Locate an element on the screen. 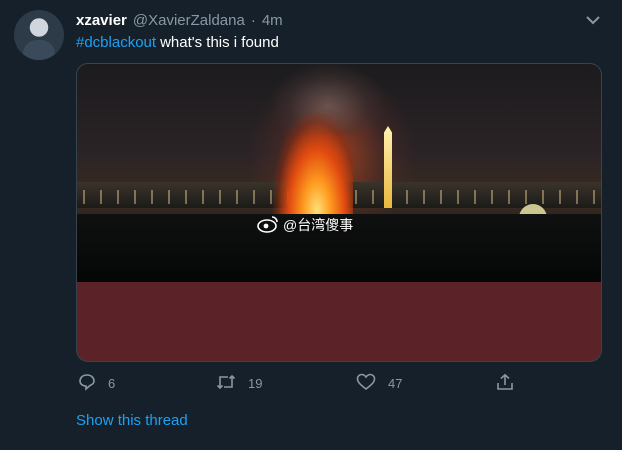  timestamp: 4m is located at coordinates (272, 20).